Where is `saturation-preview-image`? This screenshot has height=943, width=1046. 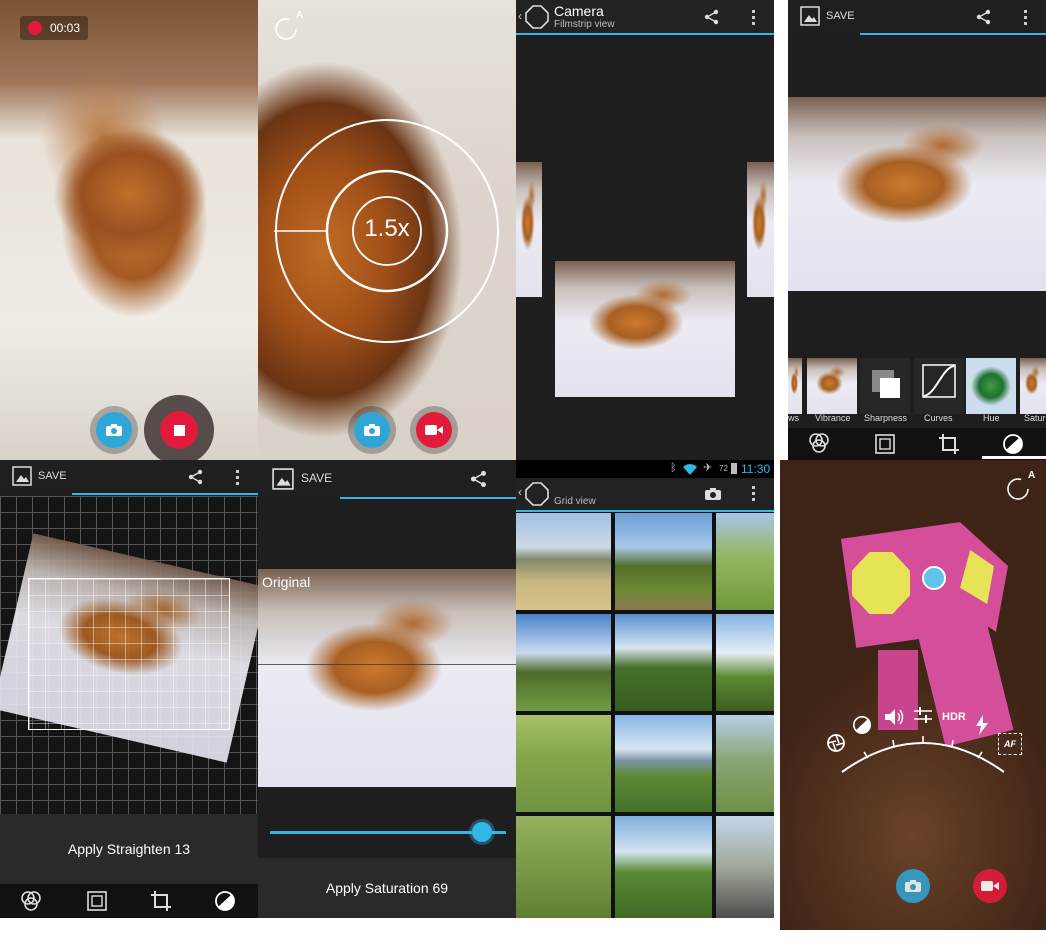
saturation-preview-image is located at coordinates (387, 678).